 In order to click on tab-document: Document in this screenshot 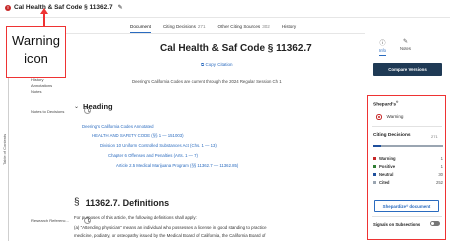, I will do `click(140, 28)`.